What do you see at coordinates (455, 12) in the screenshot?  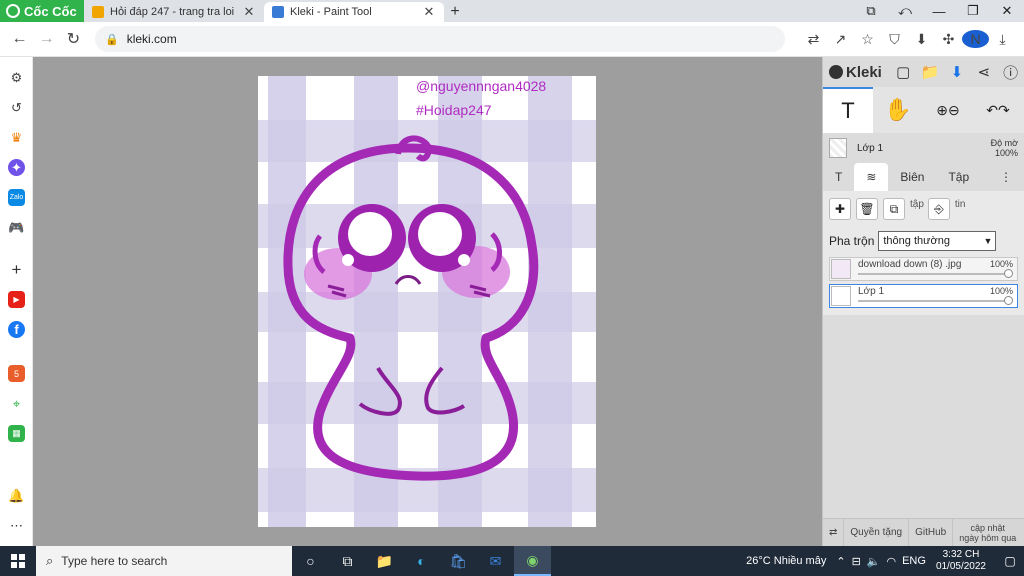 I see `new-tab-button: +` at bounding box center [455, 12].